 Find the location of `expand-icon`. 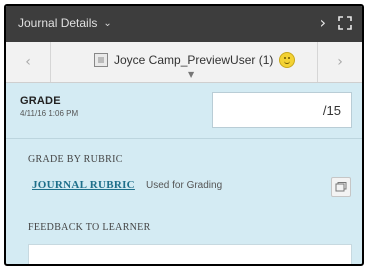

expand-icon is located at coordinates (345, 23).